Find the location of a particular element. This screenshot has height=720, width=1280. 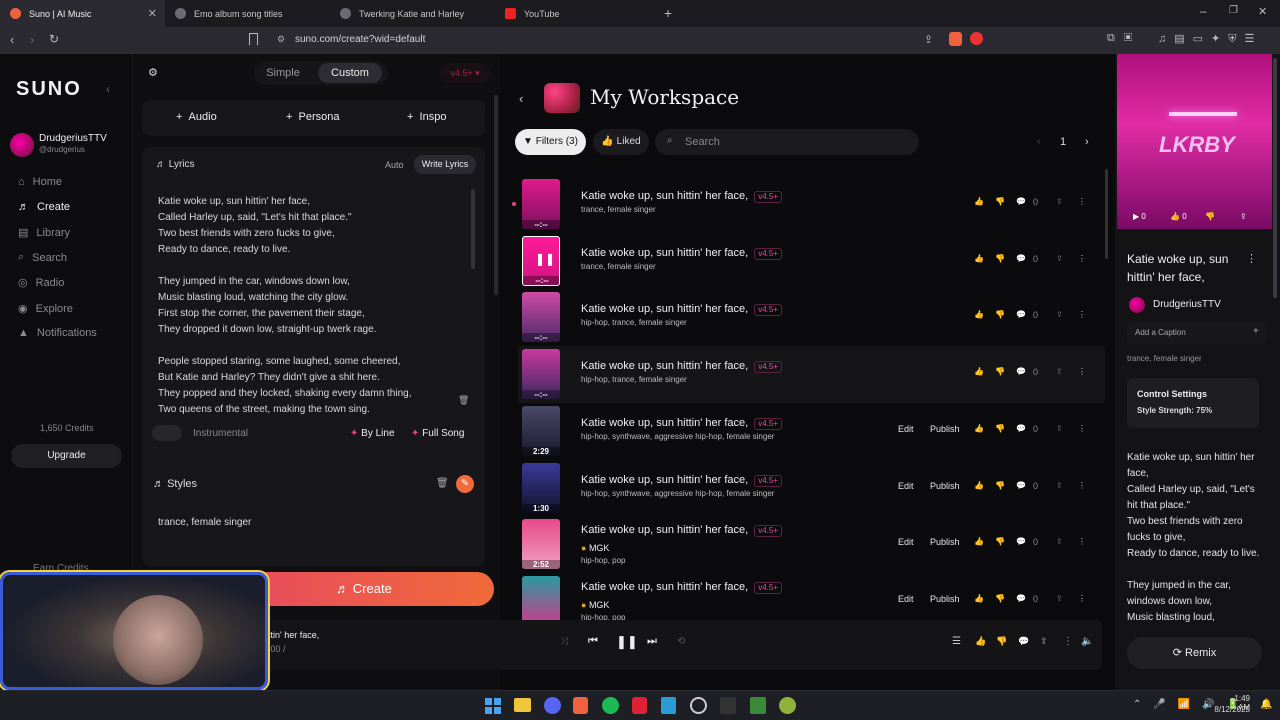

inspo-button: + Inspo is located at coordinates (426, 117).